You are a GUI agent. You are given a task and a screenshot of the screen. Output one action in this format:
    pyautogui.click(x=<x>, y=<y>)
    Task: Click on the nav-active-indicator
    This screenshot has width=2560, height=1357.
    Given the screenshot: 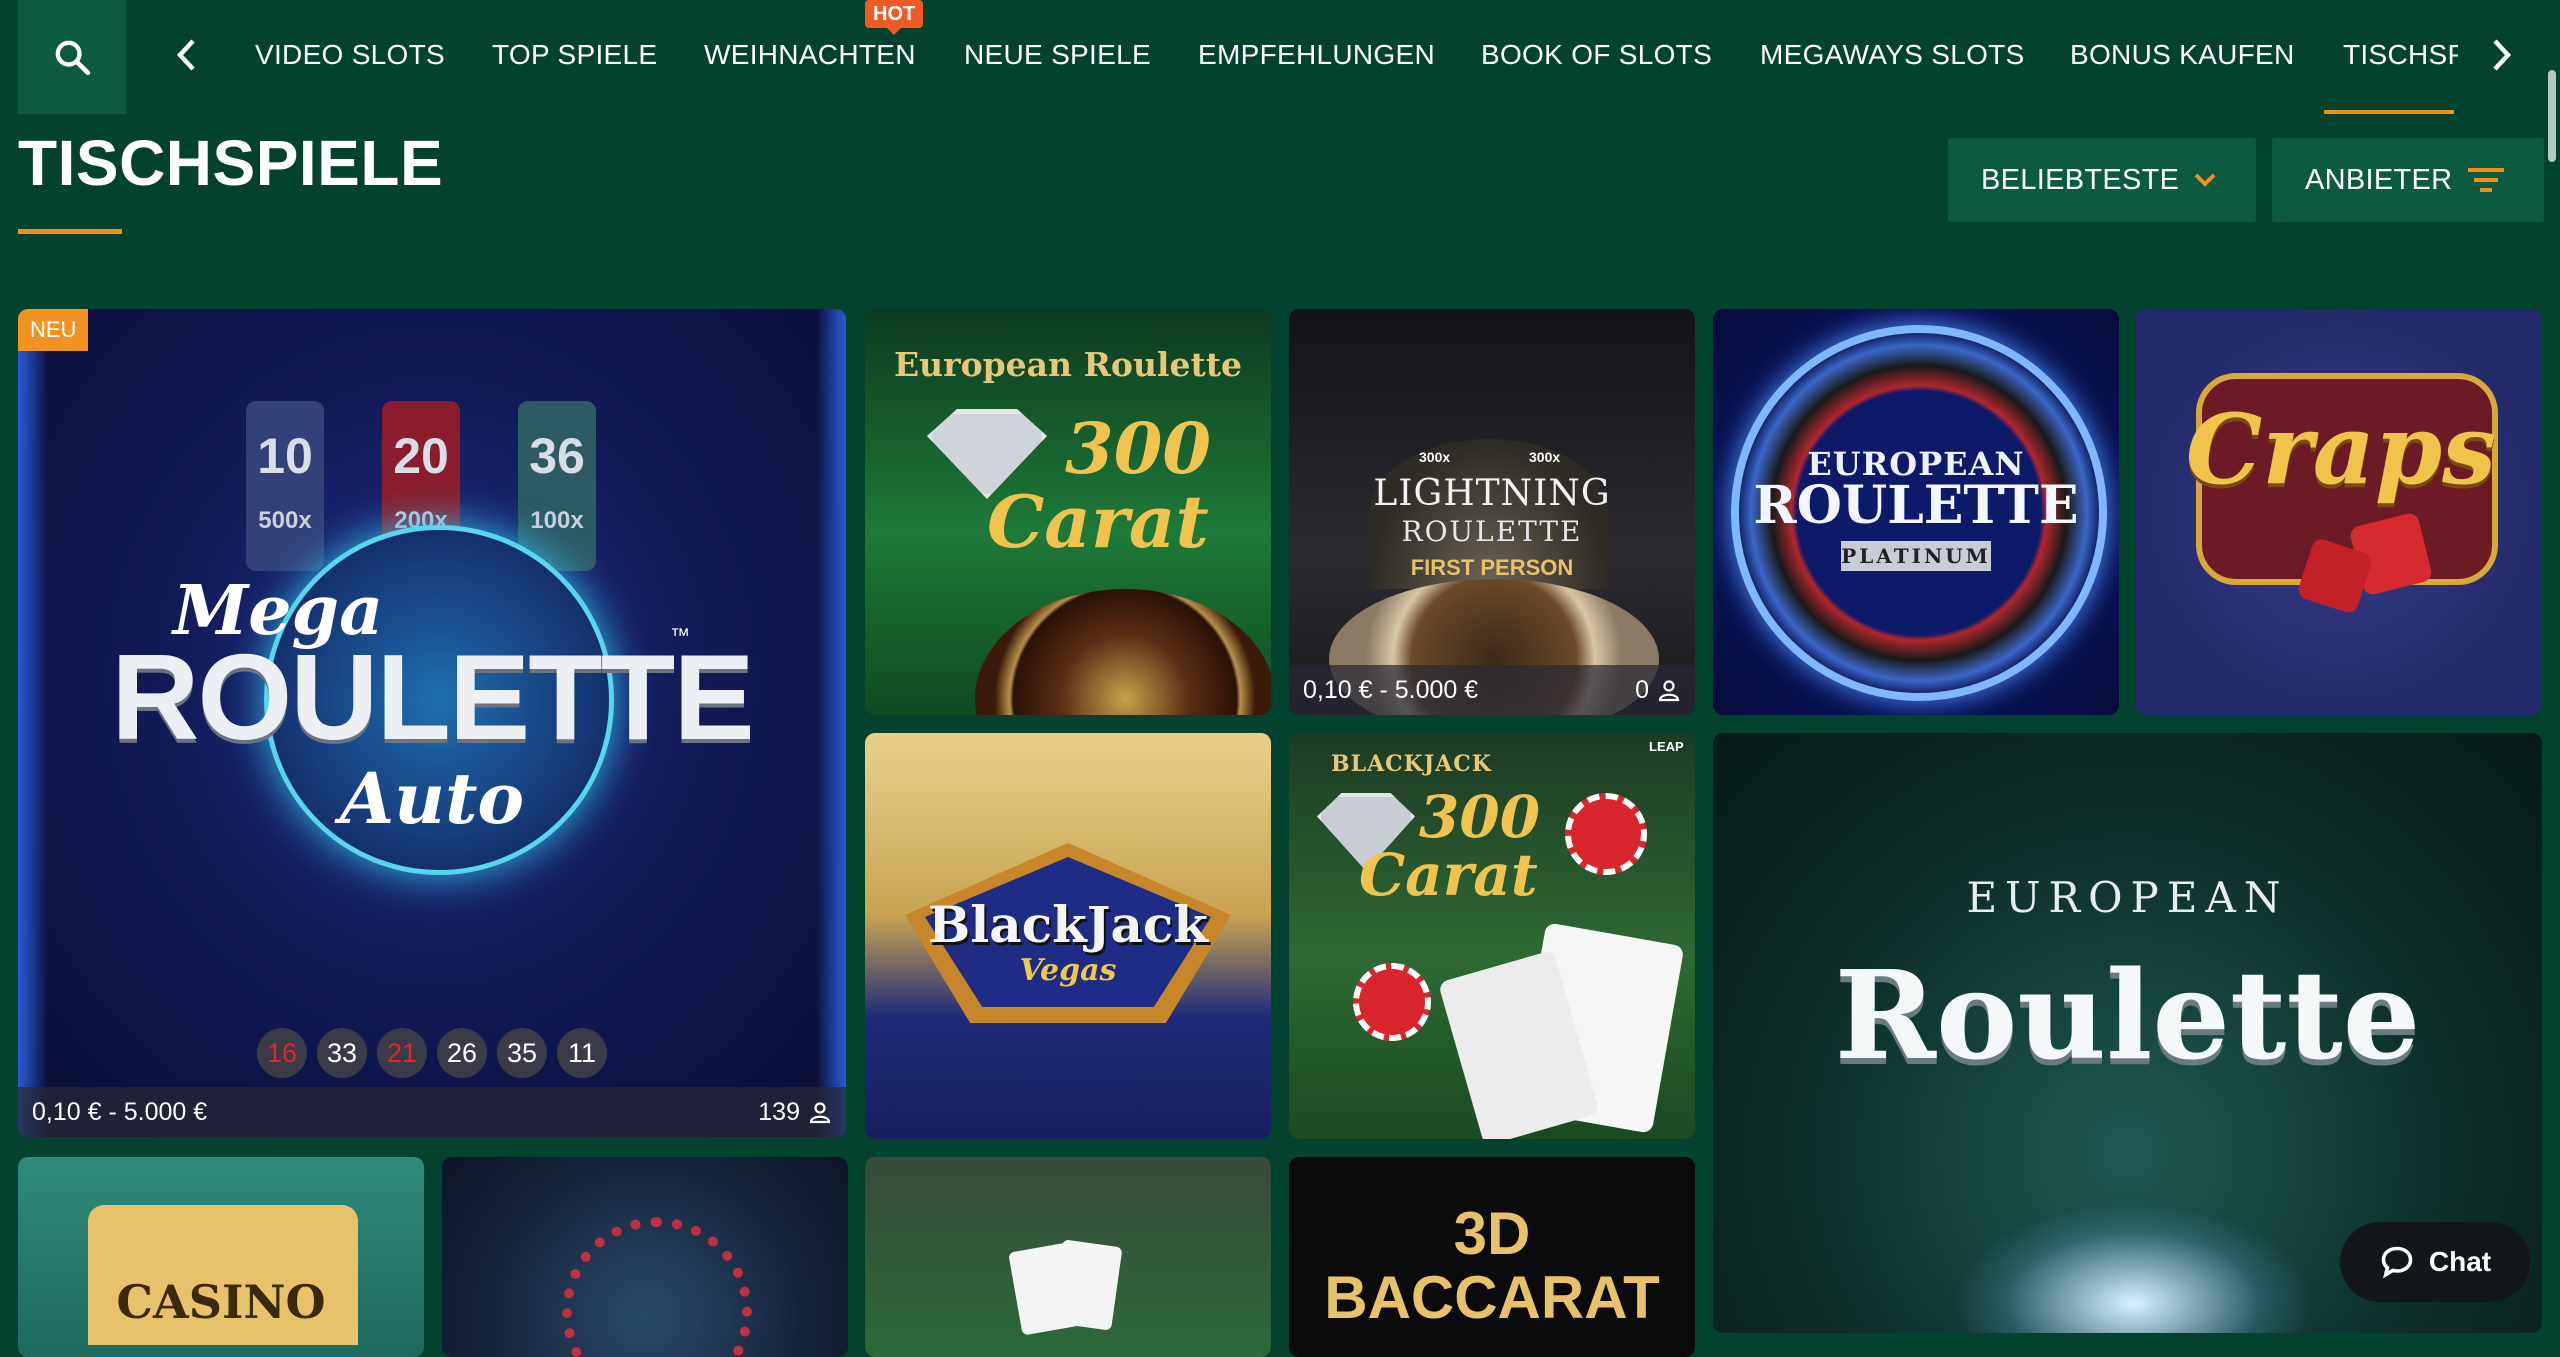 What is the action you would take?
    pyautogui.click(x=2389, y=112)
    